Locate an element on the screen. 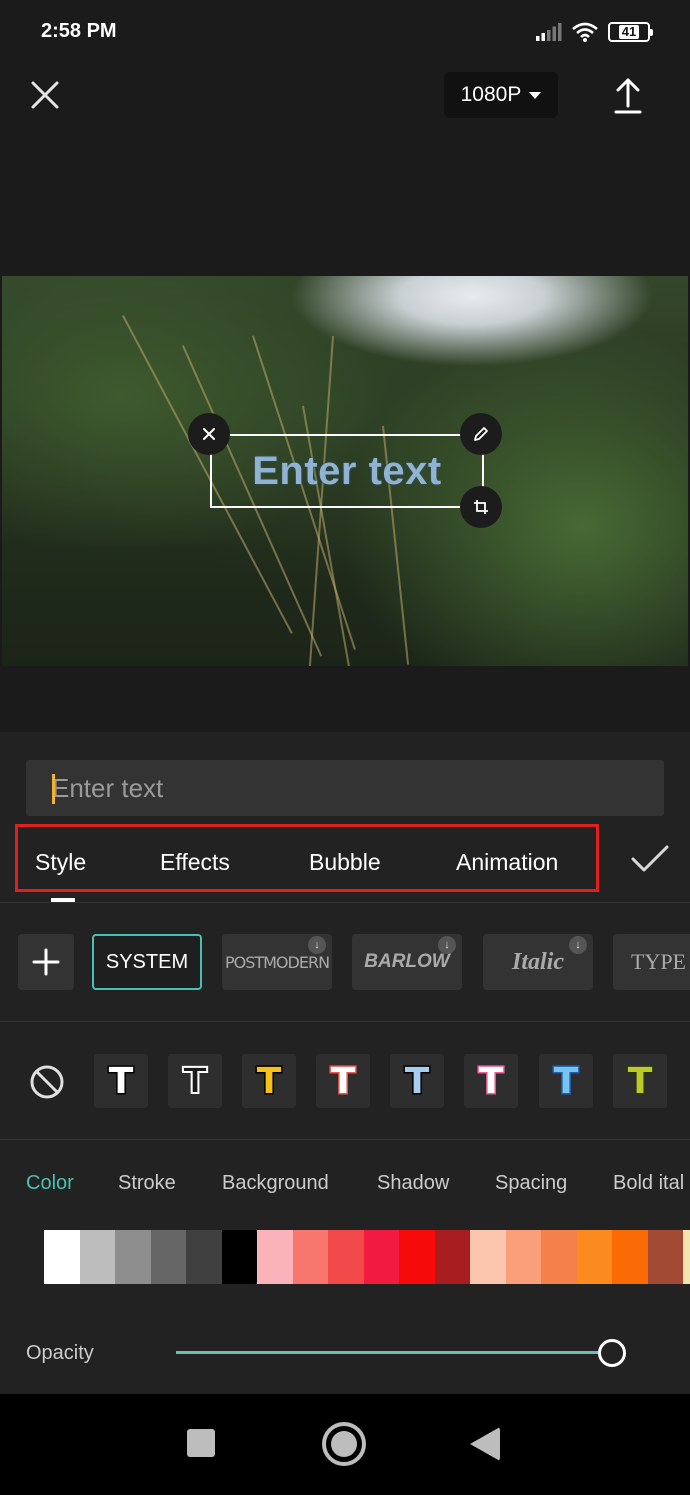  subtab-spacing: Spacing is located at coordinates (531, 1183).